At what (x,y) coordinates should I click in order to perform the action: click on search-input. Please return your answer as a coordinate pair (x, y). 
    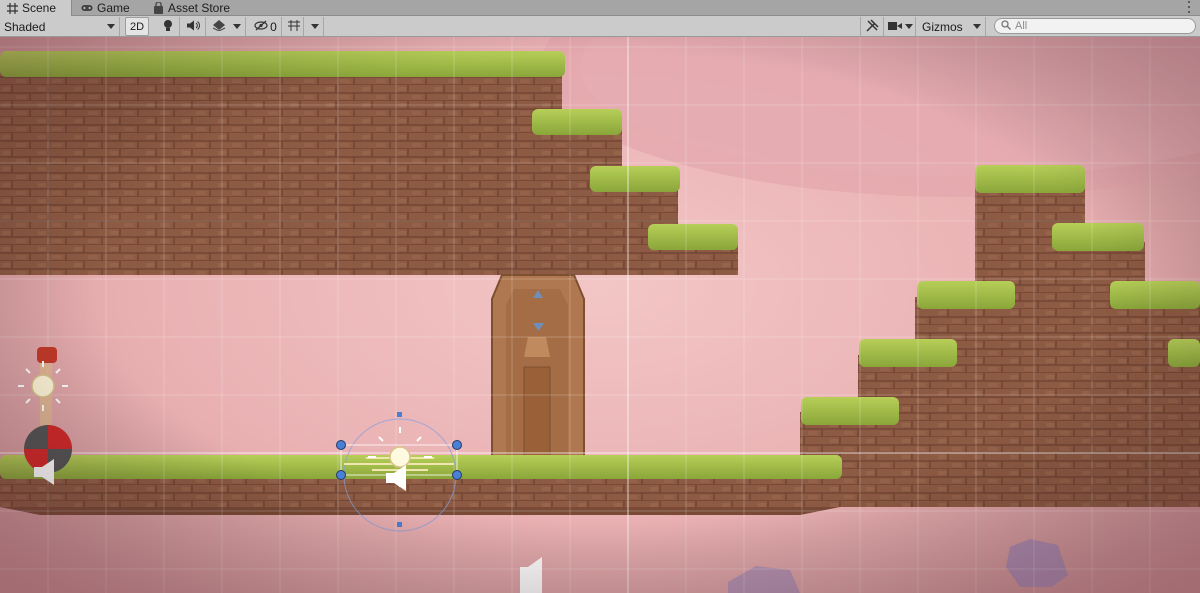
    Looking at the image, I should click on (1100, 26).